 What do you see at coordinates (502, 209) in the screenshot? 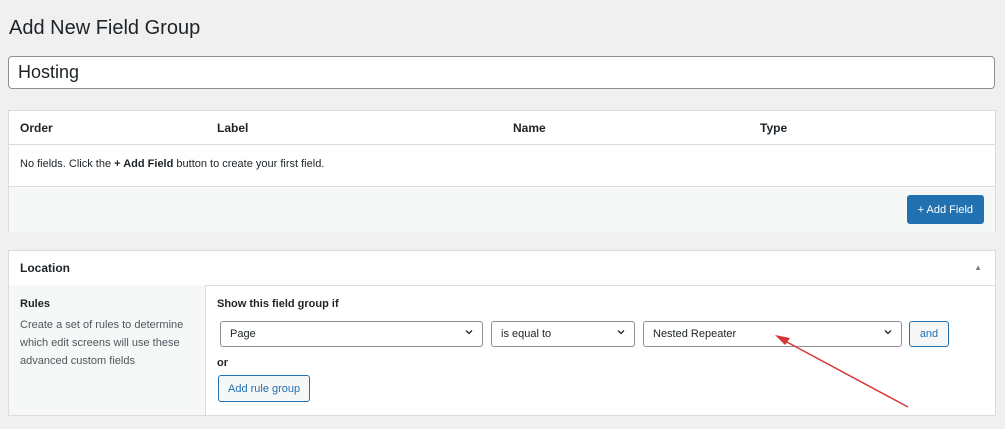
I see `fields-footer: + Add Field` at bounding box center [502, 209].